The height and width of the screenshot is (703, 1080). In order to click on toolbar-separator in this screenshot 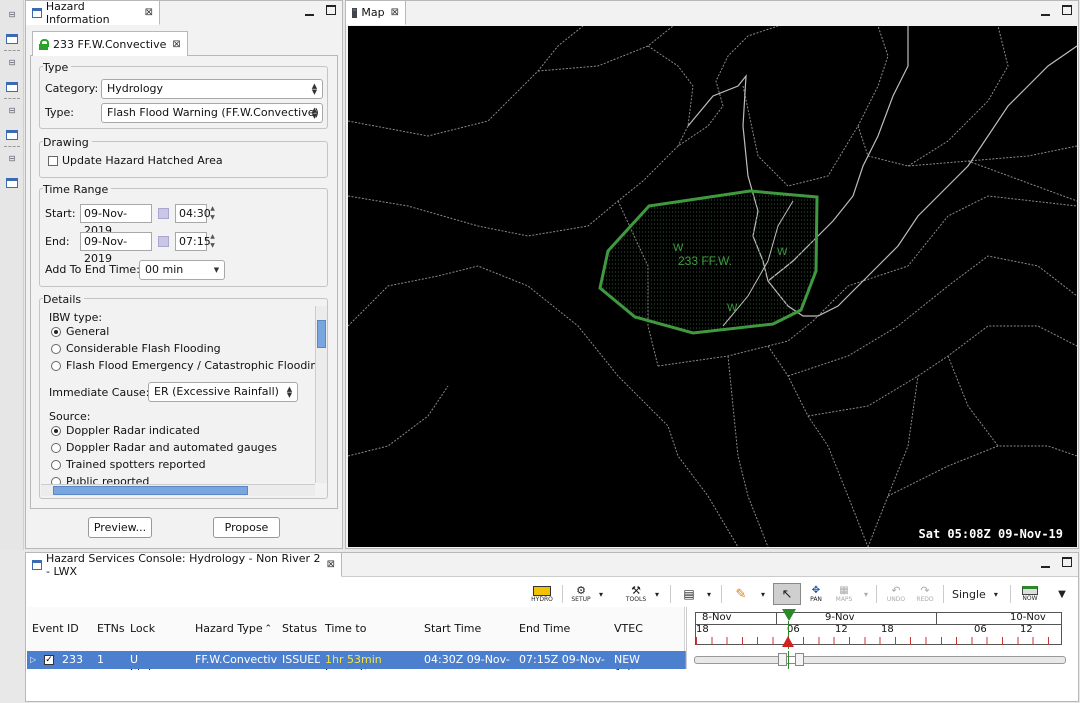, I will do `click(876, 594)`.